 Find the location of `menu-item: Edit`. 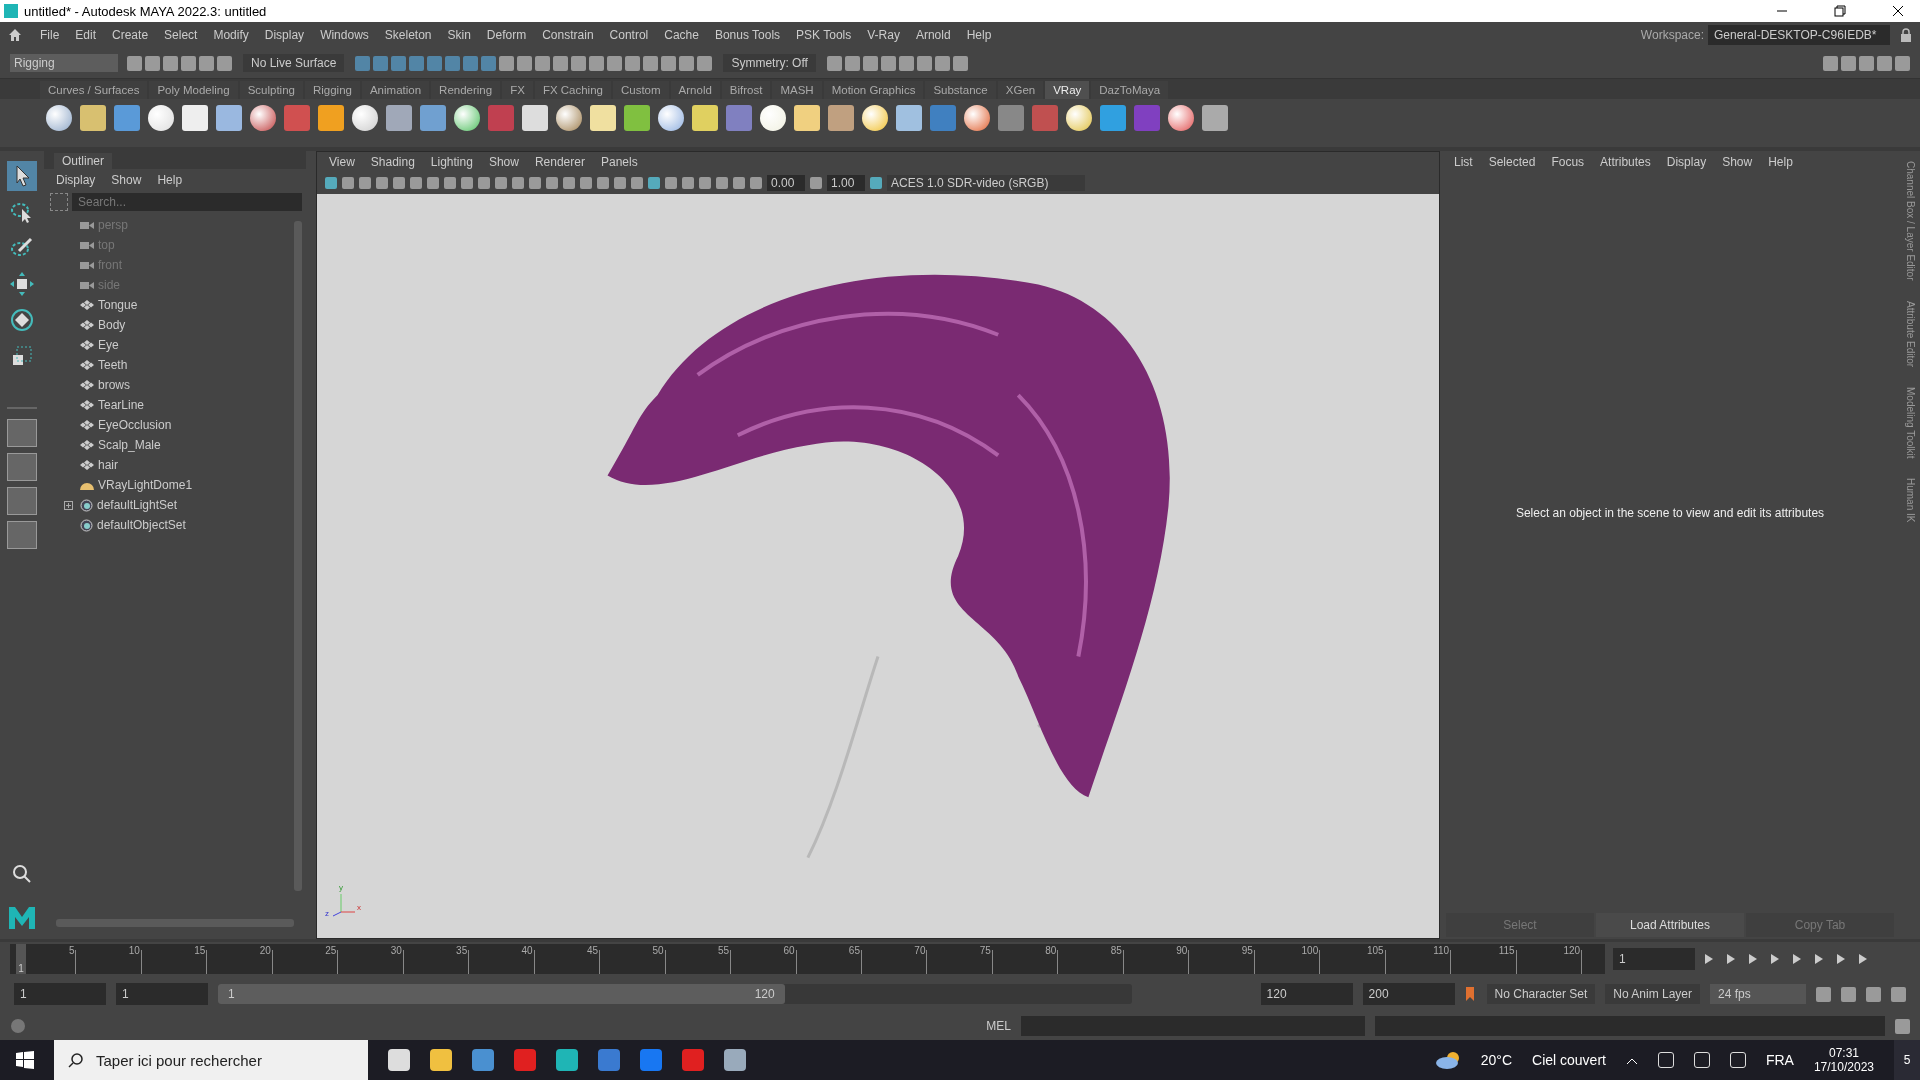

menu-item: Edit is located at coordinates (86, 35).